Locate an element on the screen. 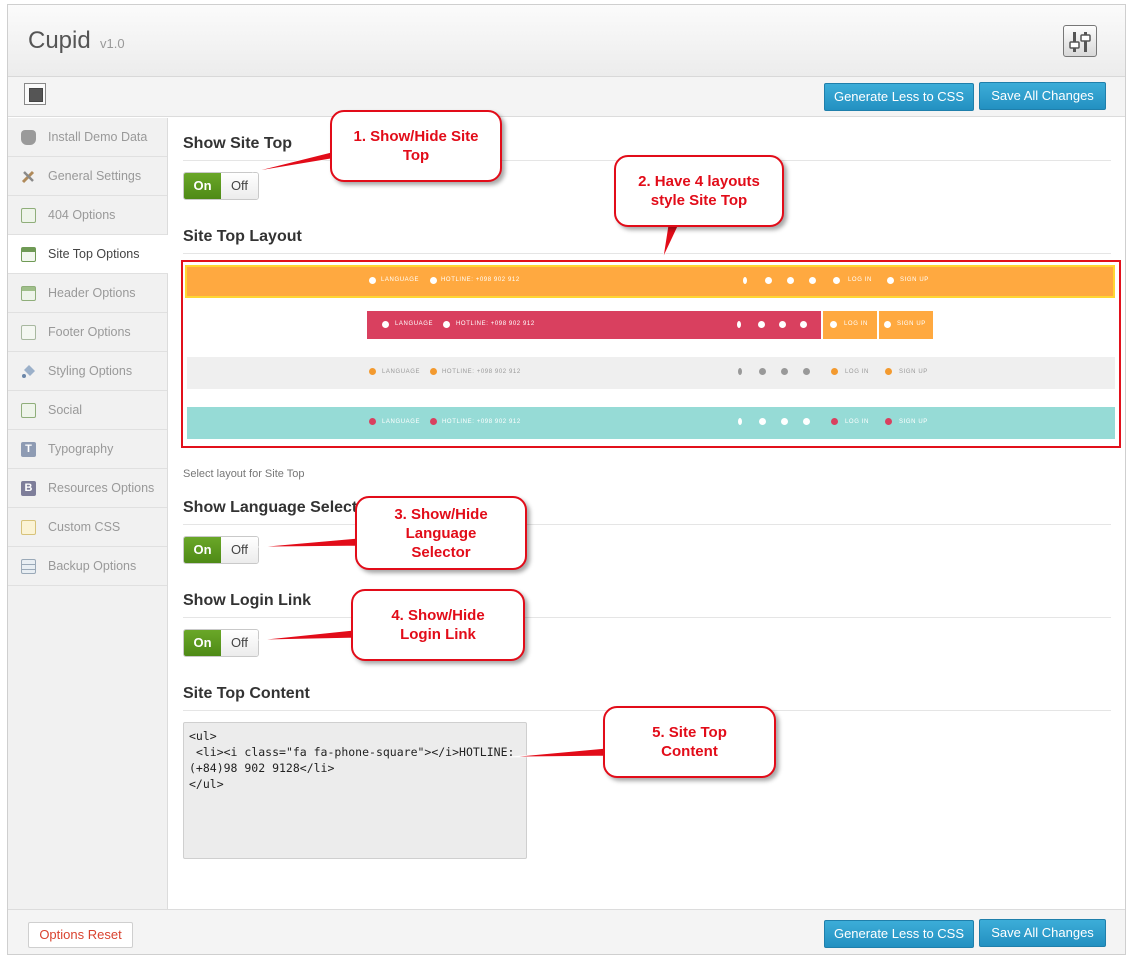  sidebar-item-label: Footer Options is located at coordinates (89, 332).